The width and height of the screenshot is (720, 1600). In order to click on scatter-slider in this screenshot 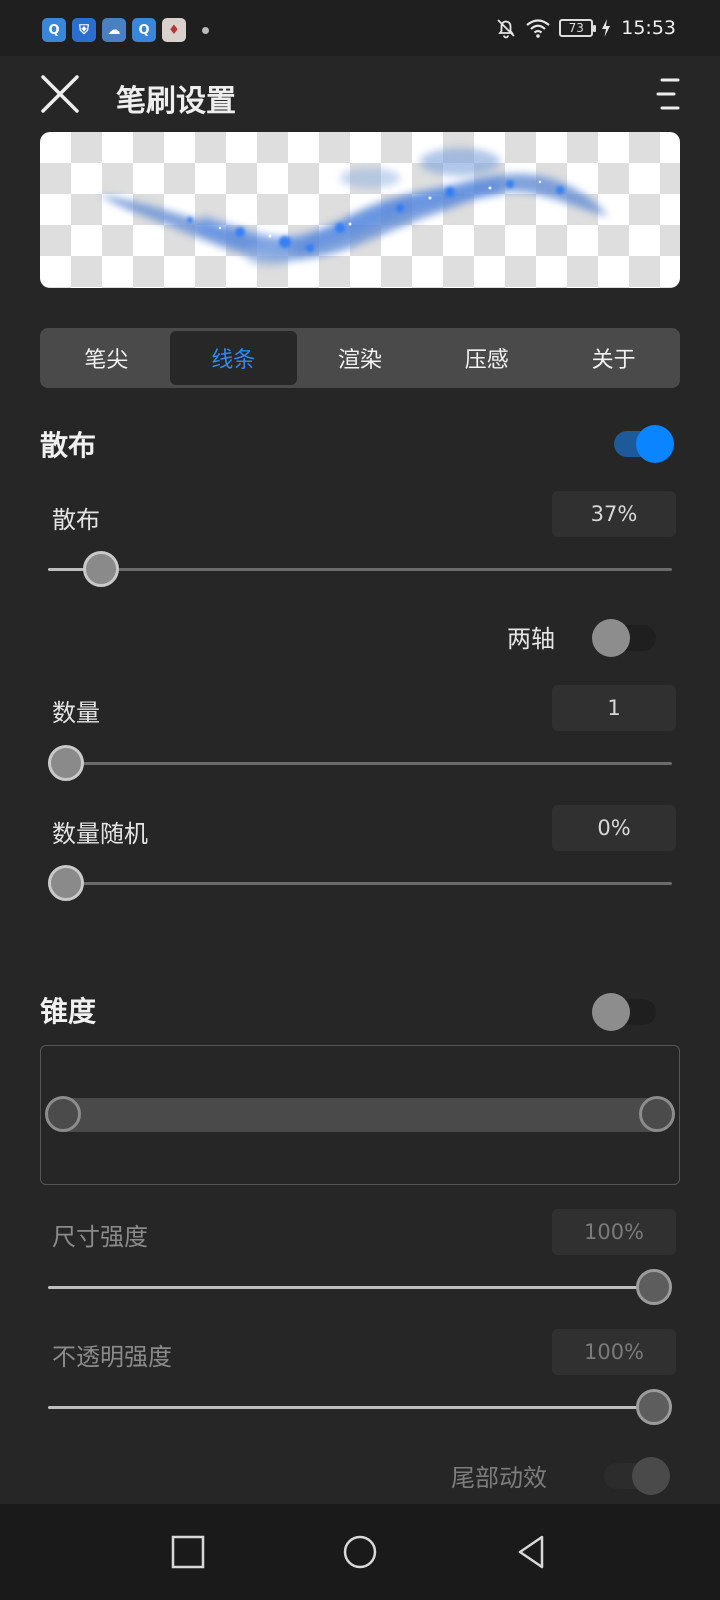, I will do `click(360, 569)`.